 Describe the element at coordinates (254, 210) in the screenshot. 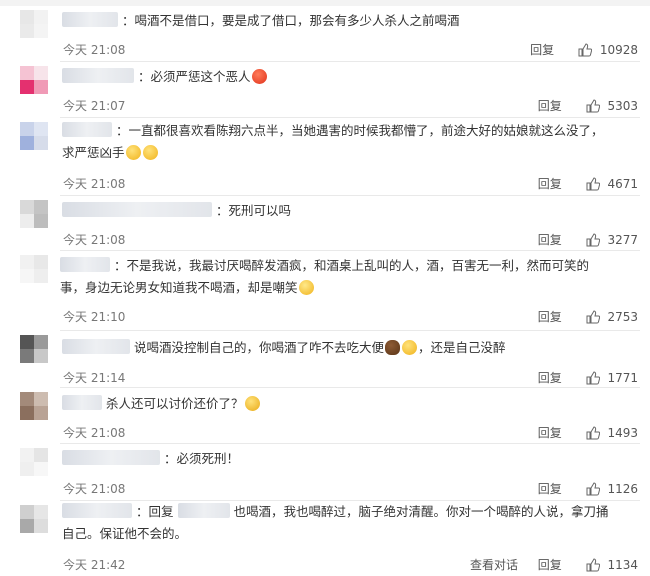

I see `comment-text: ：死刑可以吗` at that location.